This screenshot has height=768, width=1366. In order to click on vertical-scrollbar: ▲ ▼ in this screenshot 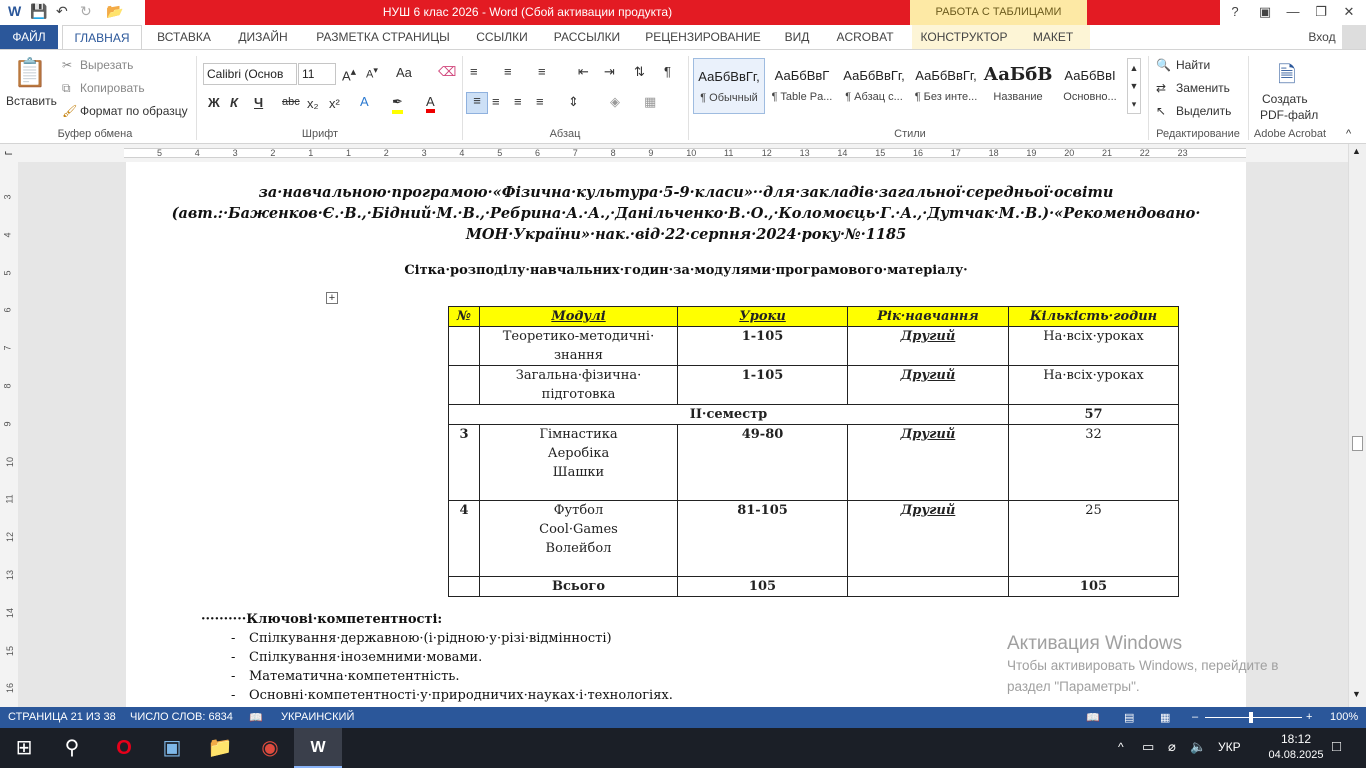, I will do `click(1357, 425)`.